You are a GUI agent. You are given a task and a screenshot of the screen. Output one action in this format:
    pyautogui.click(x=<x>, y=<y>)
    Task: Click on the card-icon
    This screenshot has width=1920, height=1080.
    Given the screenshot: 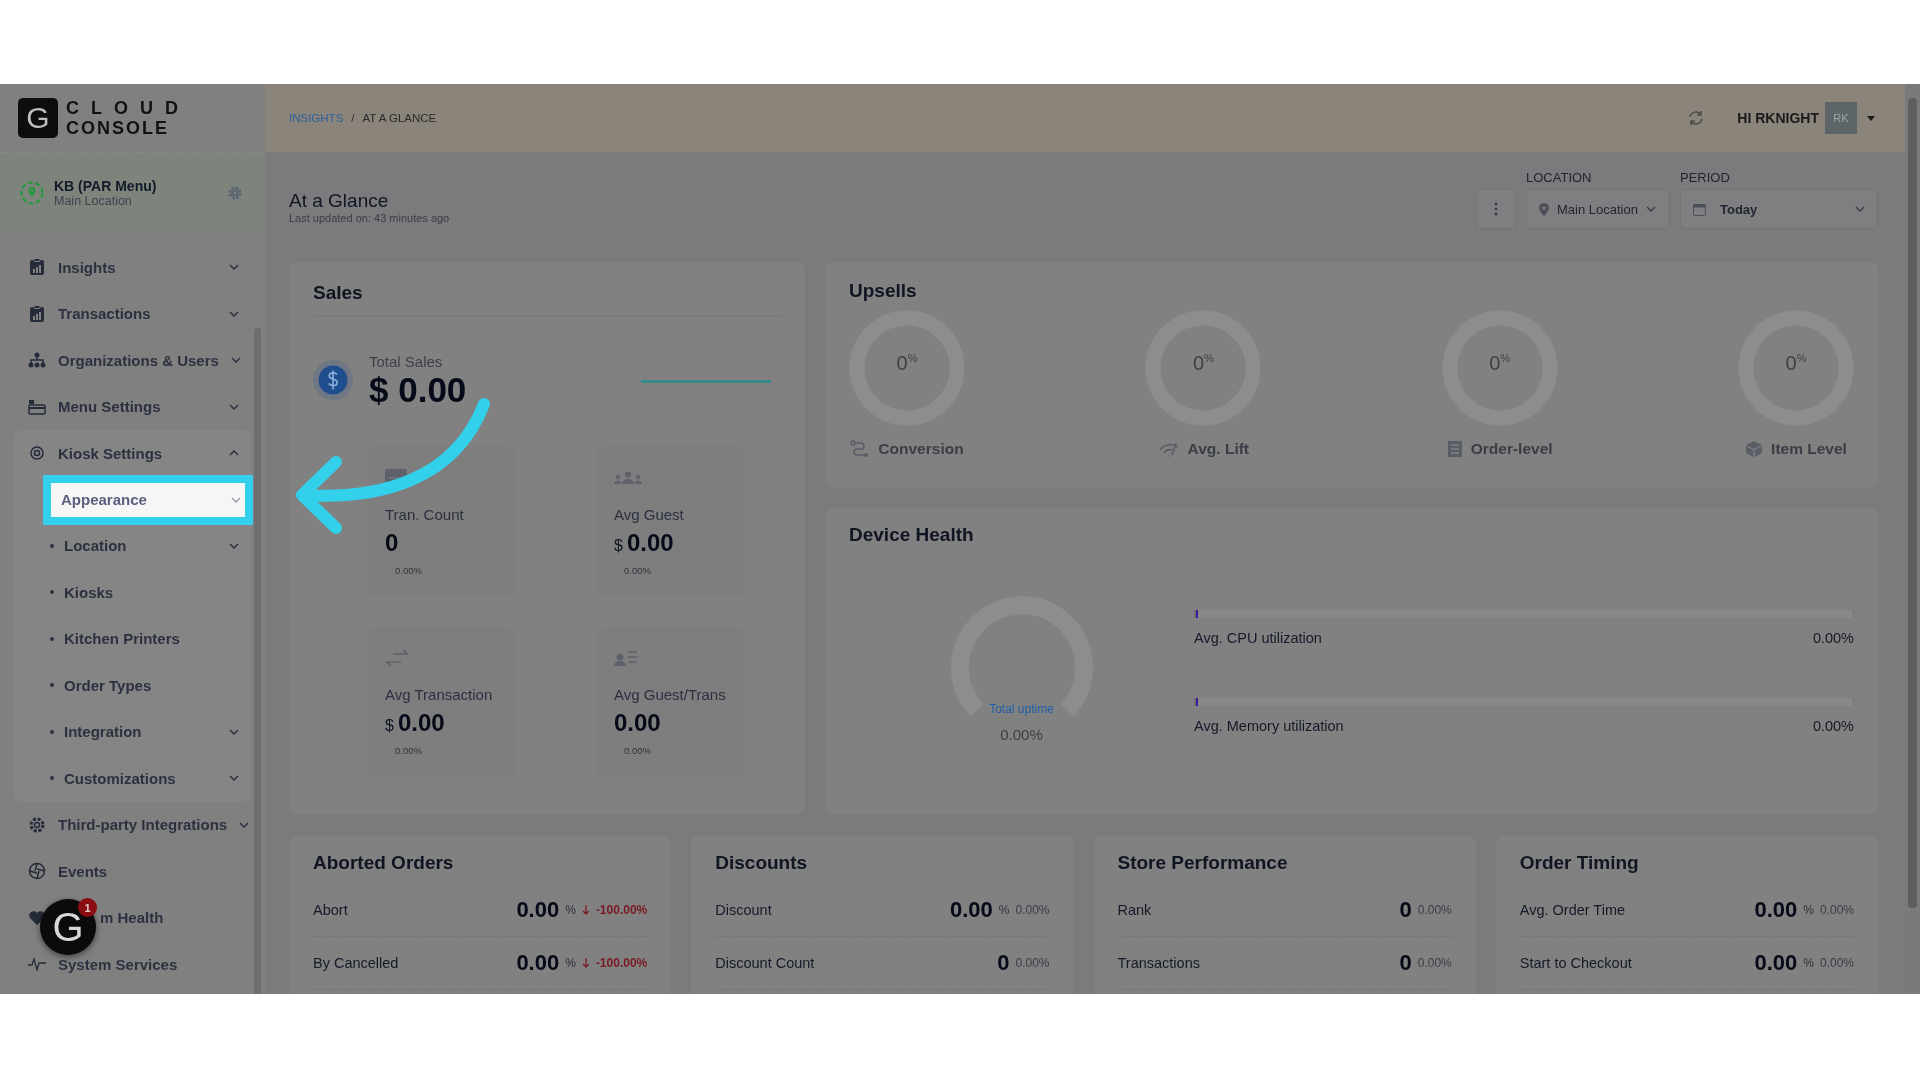 What is the action you would take?
    pyautogui.click(x=37, y=406)
    